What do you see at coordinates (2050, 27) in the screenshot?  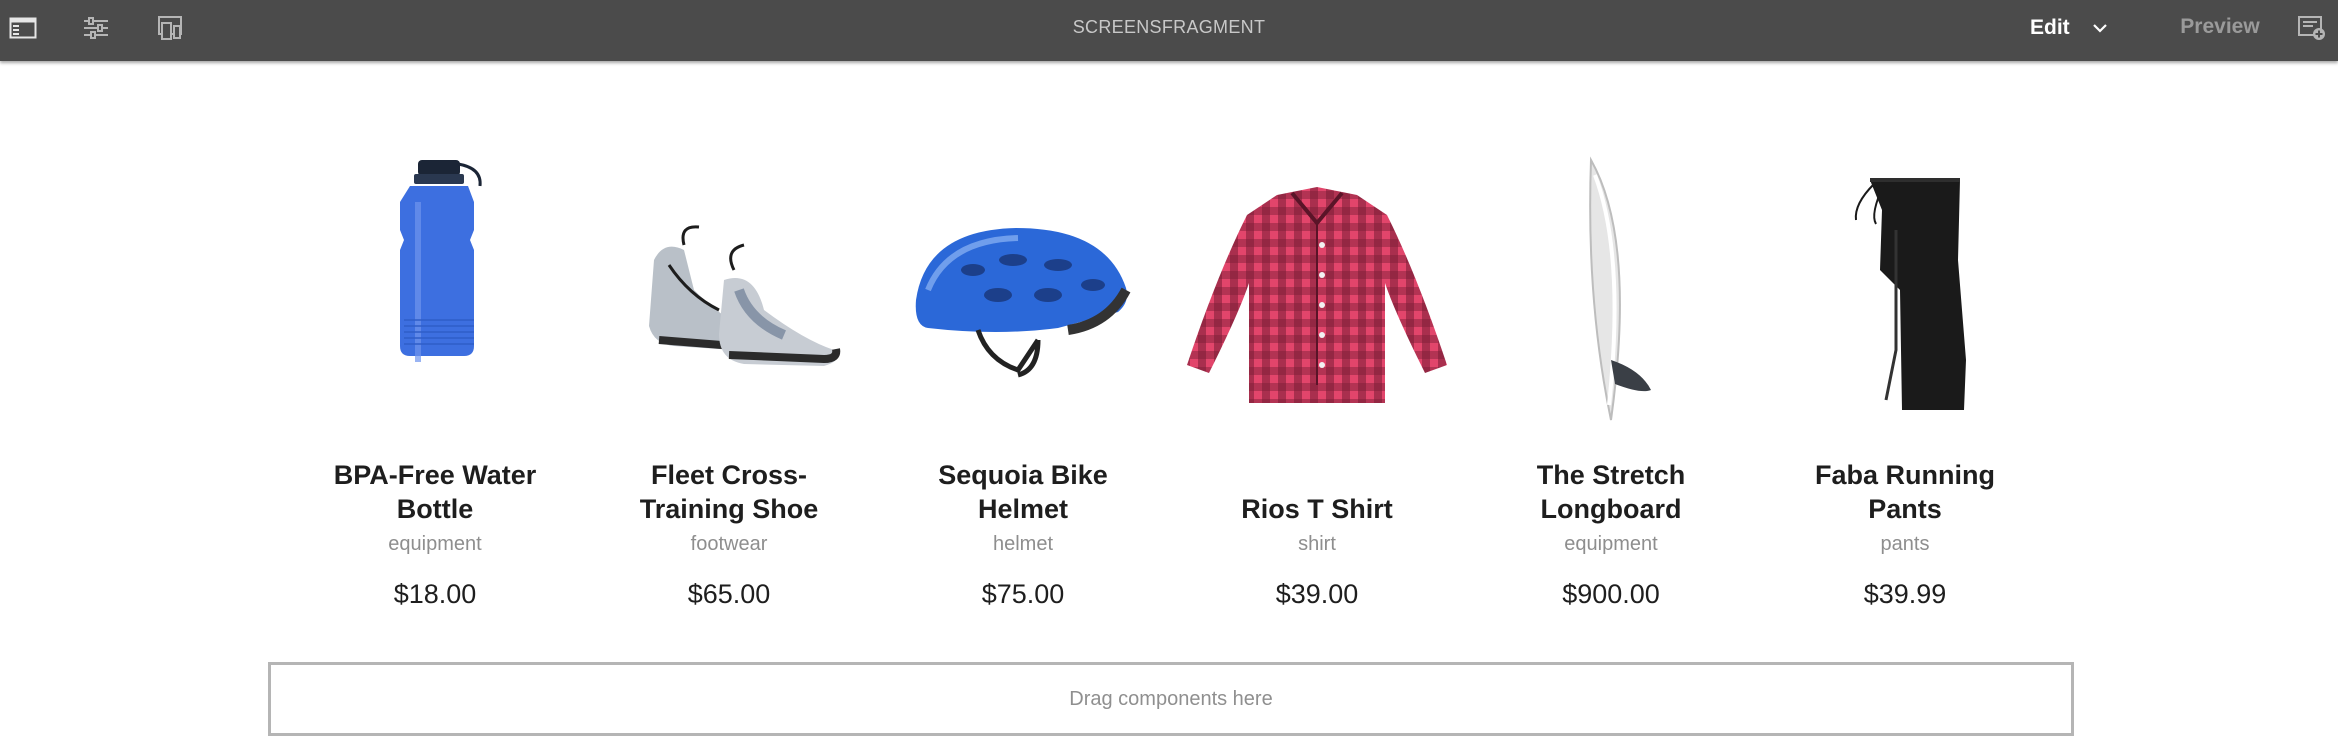 I see `mode-label: Edit` at bounding box center [2050, 27].